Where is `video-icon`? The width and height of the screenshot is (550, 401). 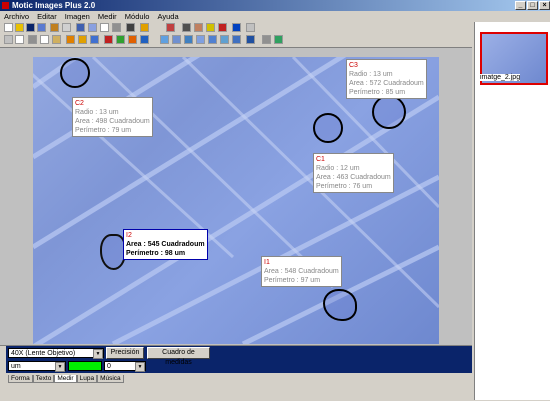
video-icon is located at coordinates (92, 27).